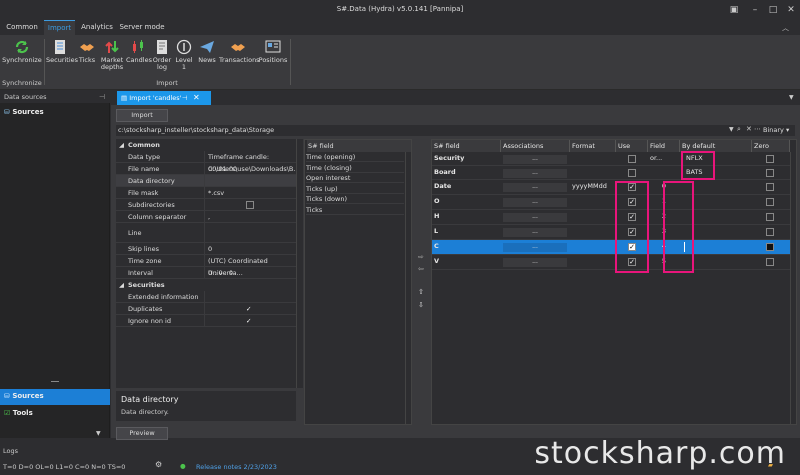 The height and width of the screenshot is (475, 800). Describe the element at coordinates (611, 159) in the screenshot. I see `mapping-row: Security... NFLX` at that location.